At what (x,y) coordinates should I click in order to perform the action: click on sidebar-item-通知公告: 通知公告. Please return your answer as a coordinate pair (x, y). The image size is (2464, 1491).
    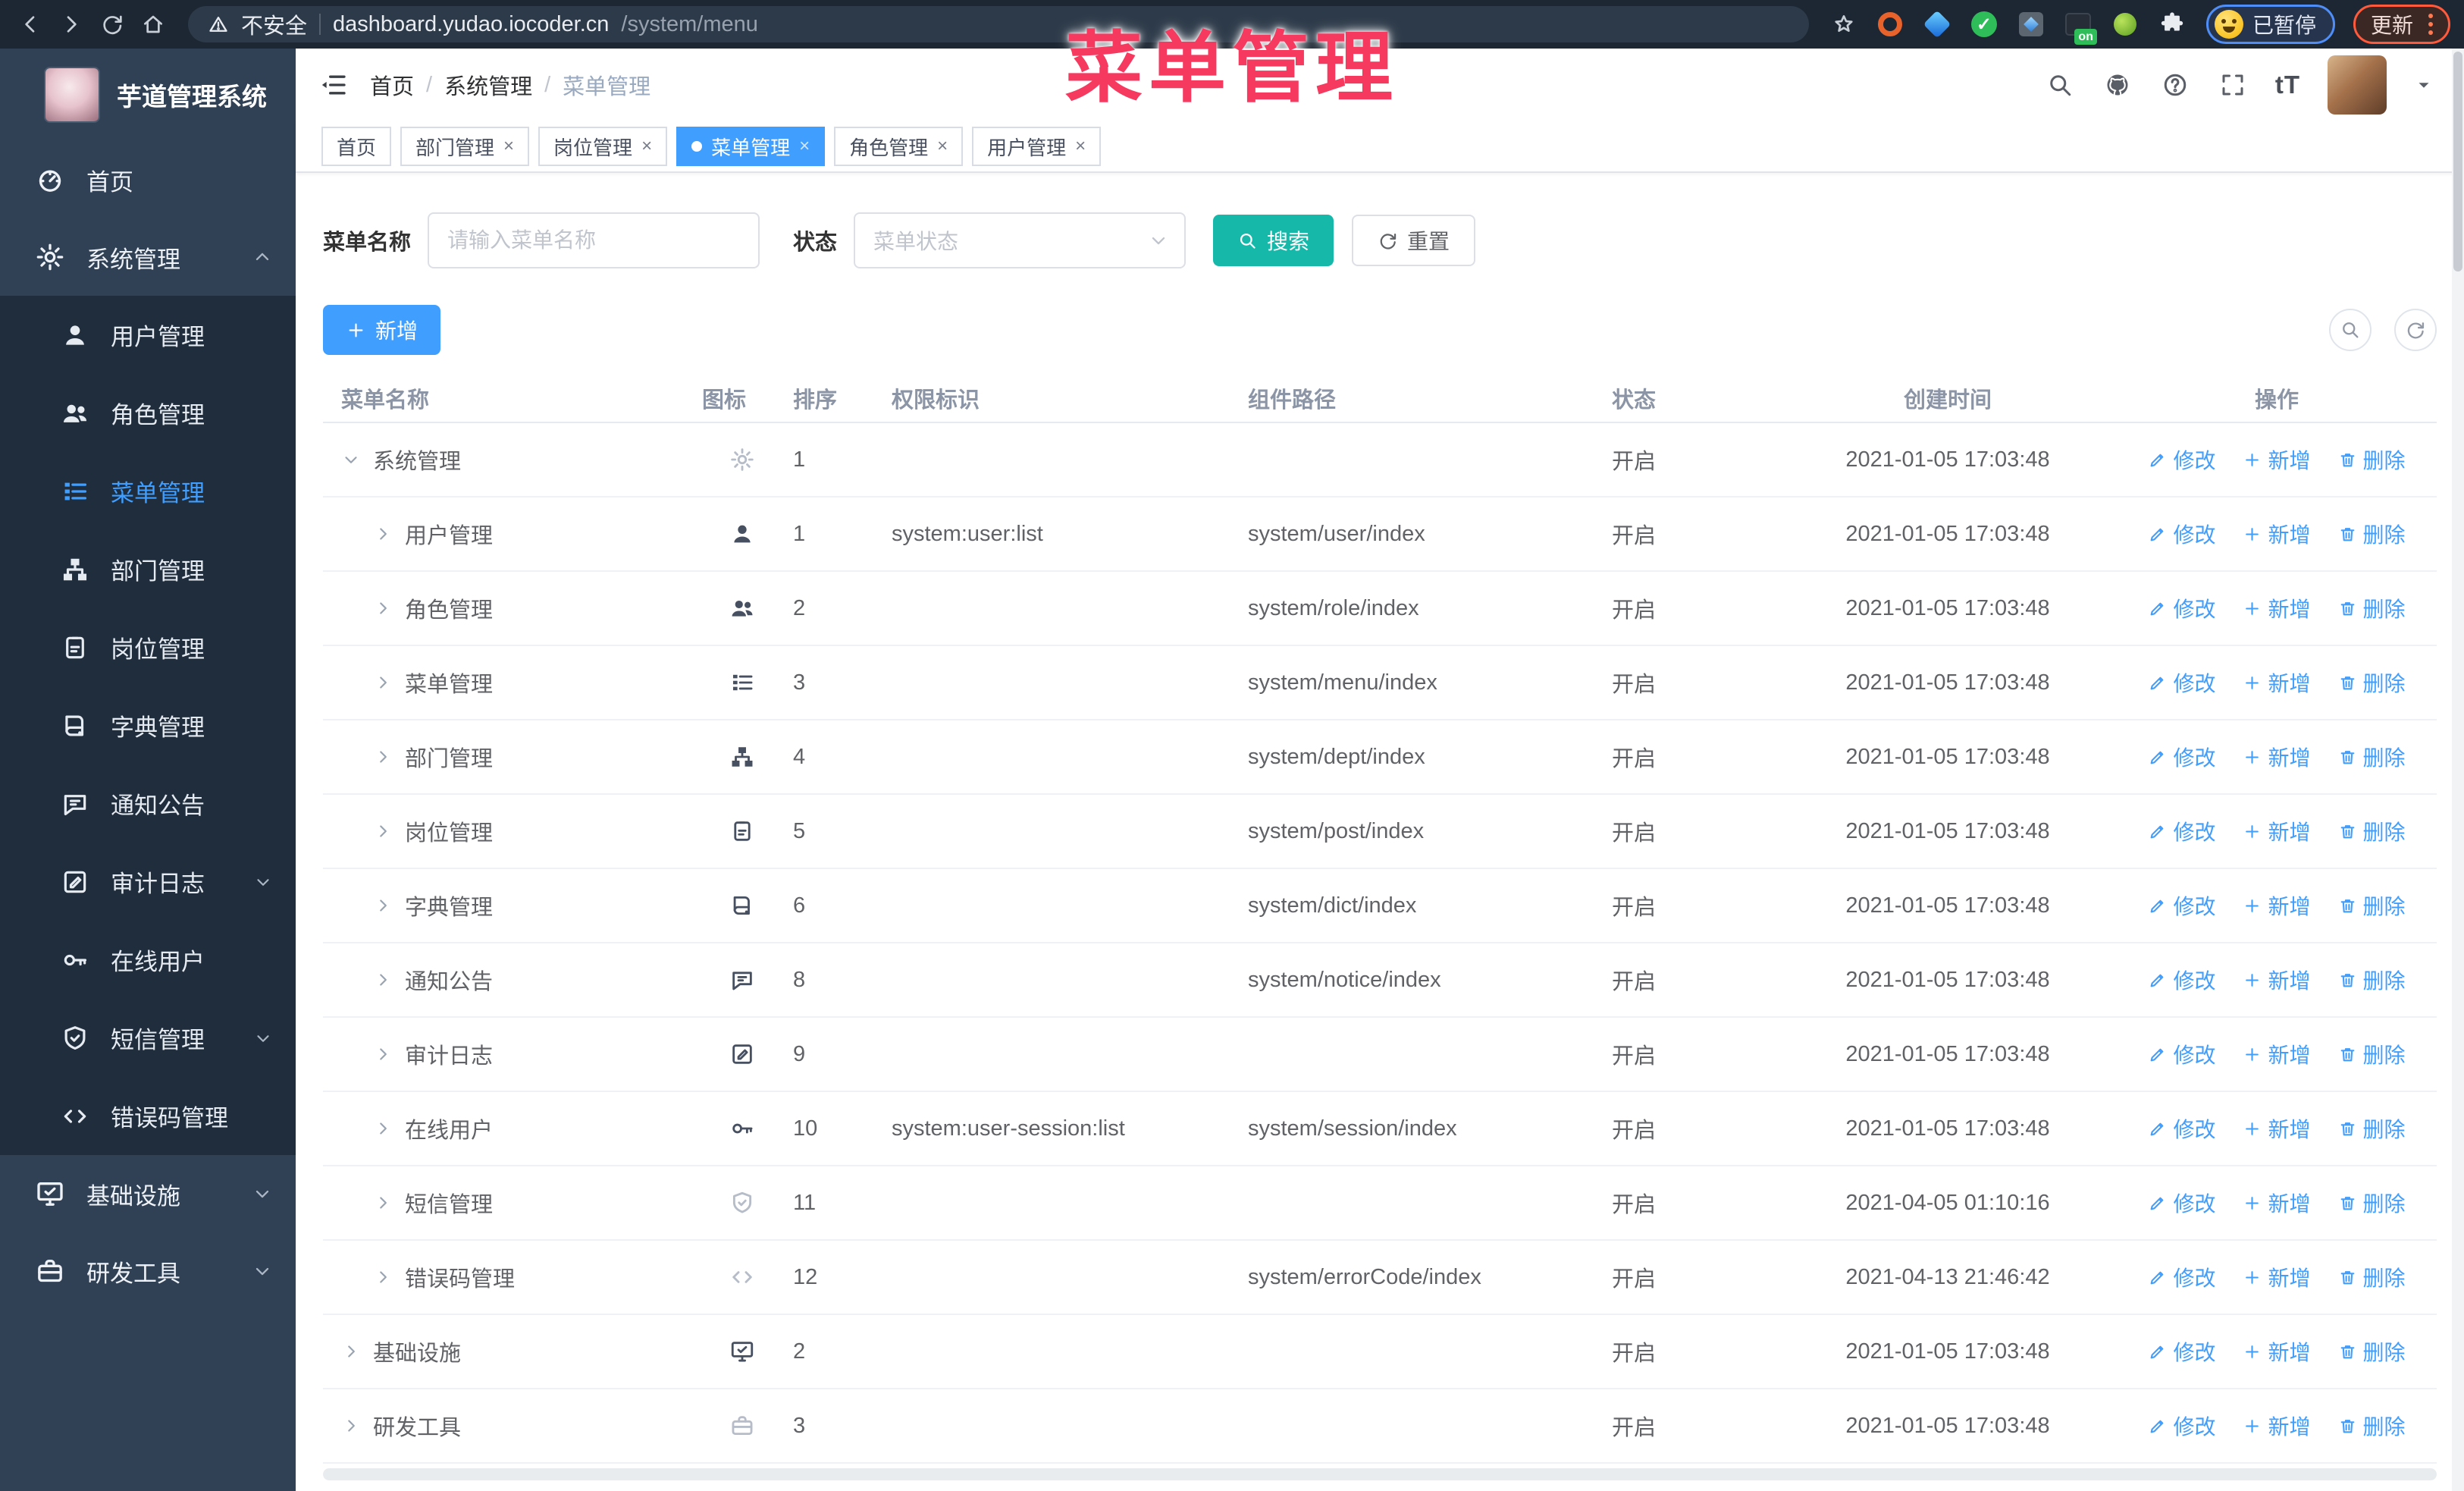
    Looking at the image, I should click on (148, 803).